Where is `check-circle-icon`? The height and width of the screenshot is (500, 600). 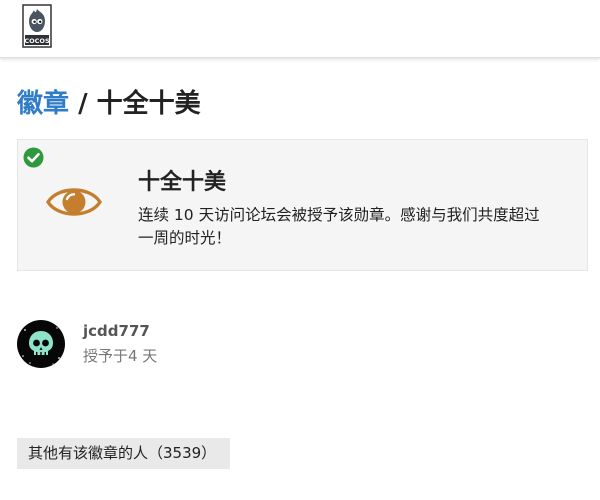
check-circle-icon is located at coordinates (33, 157).